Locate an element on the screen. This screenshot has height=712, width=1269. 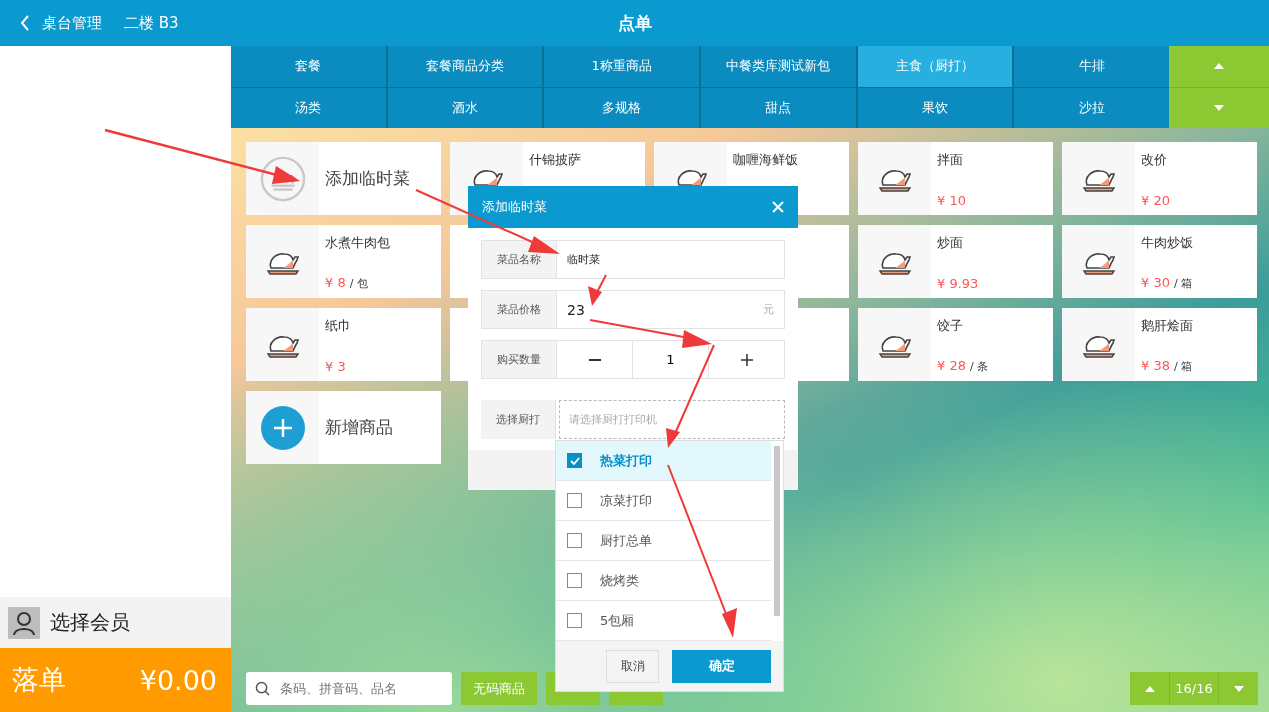
cancel-button: 取消 is located at coordinates (632, 666).